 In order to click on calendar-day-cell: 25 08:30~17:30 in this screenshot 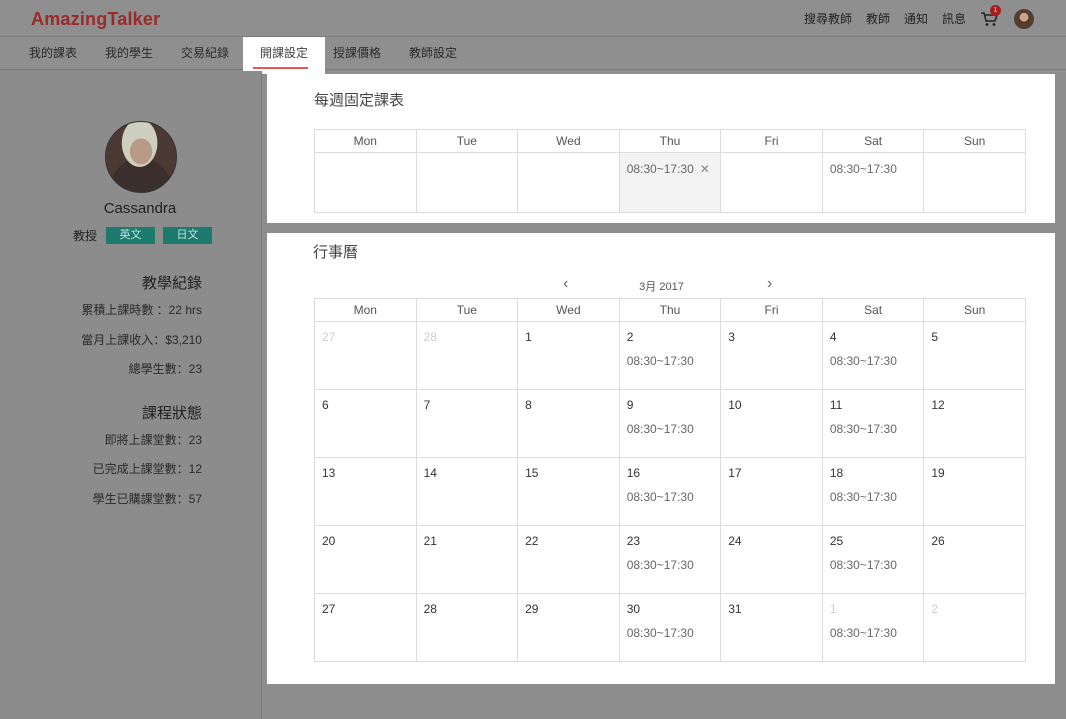, I will do `click(873, 559)`.